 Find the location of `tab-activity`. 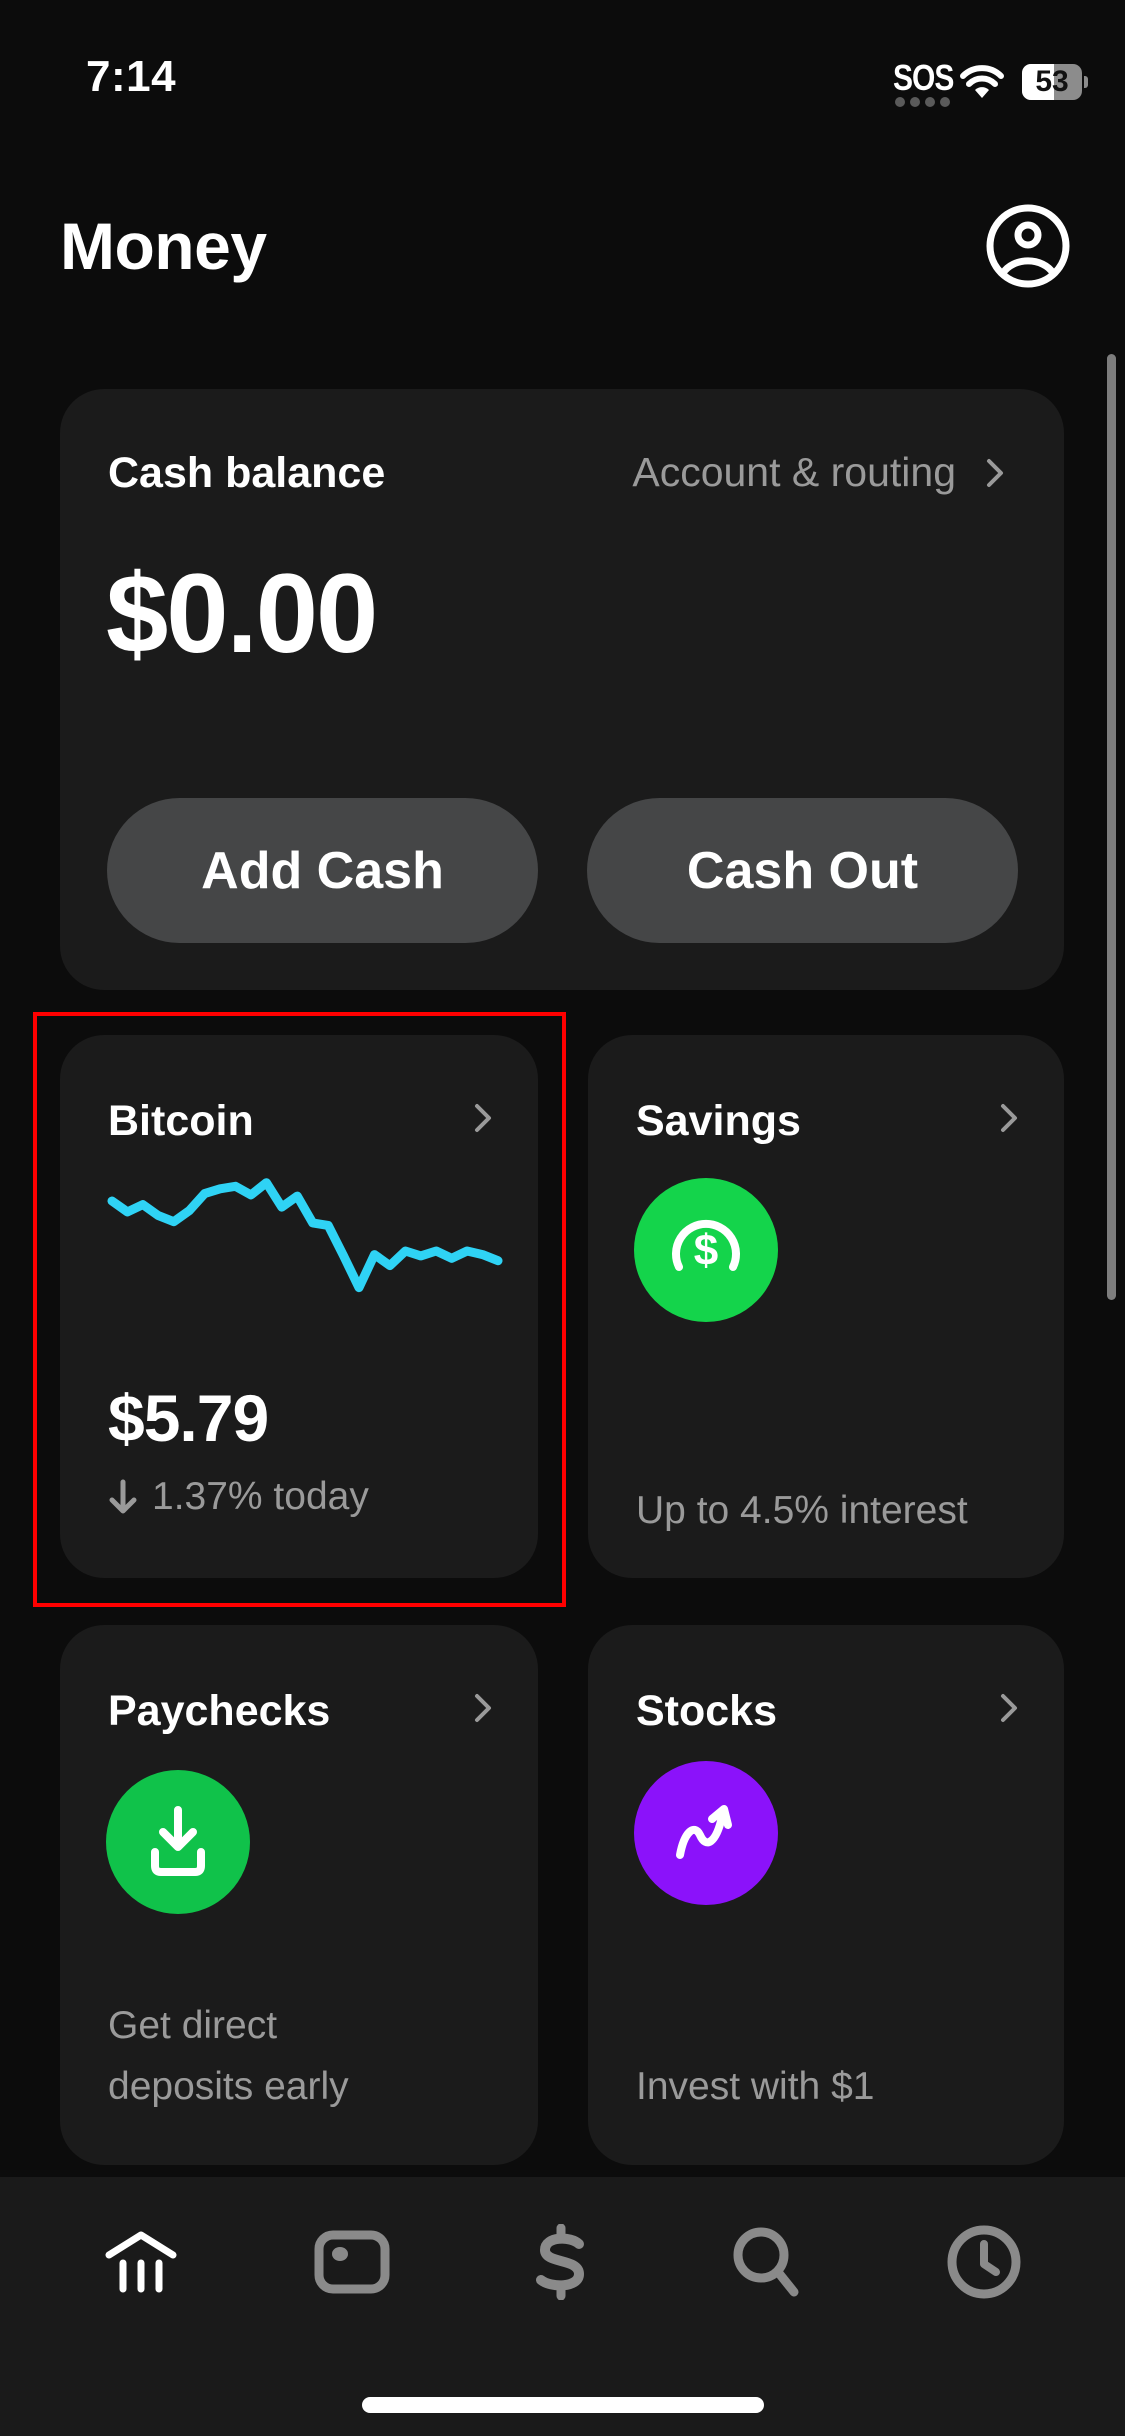

tab-activity is located at coordinates (984, 2262).